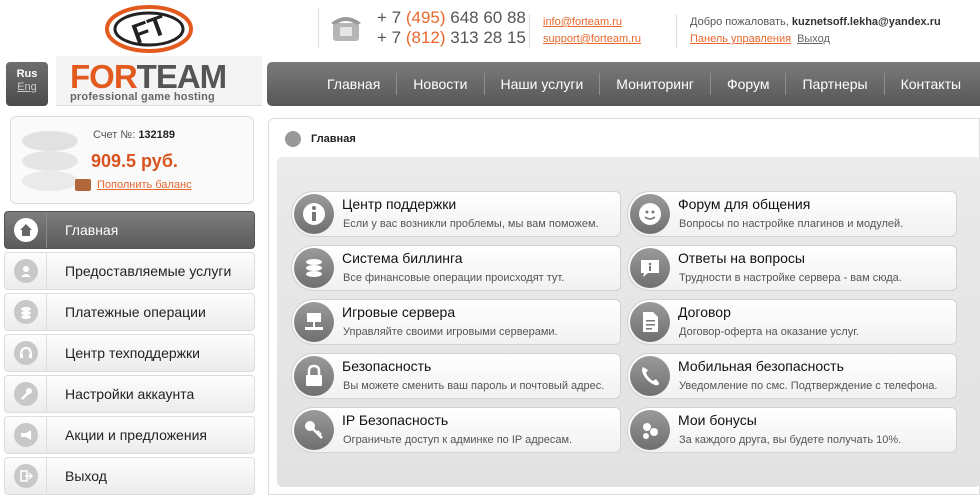 This screenshot has height=495, width=980. I want to click on sidebar-item-label: Настройки аккаунта, so click(130, 394).